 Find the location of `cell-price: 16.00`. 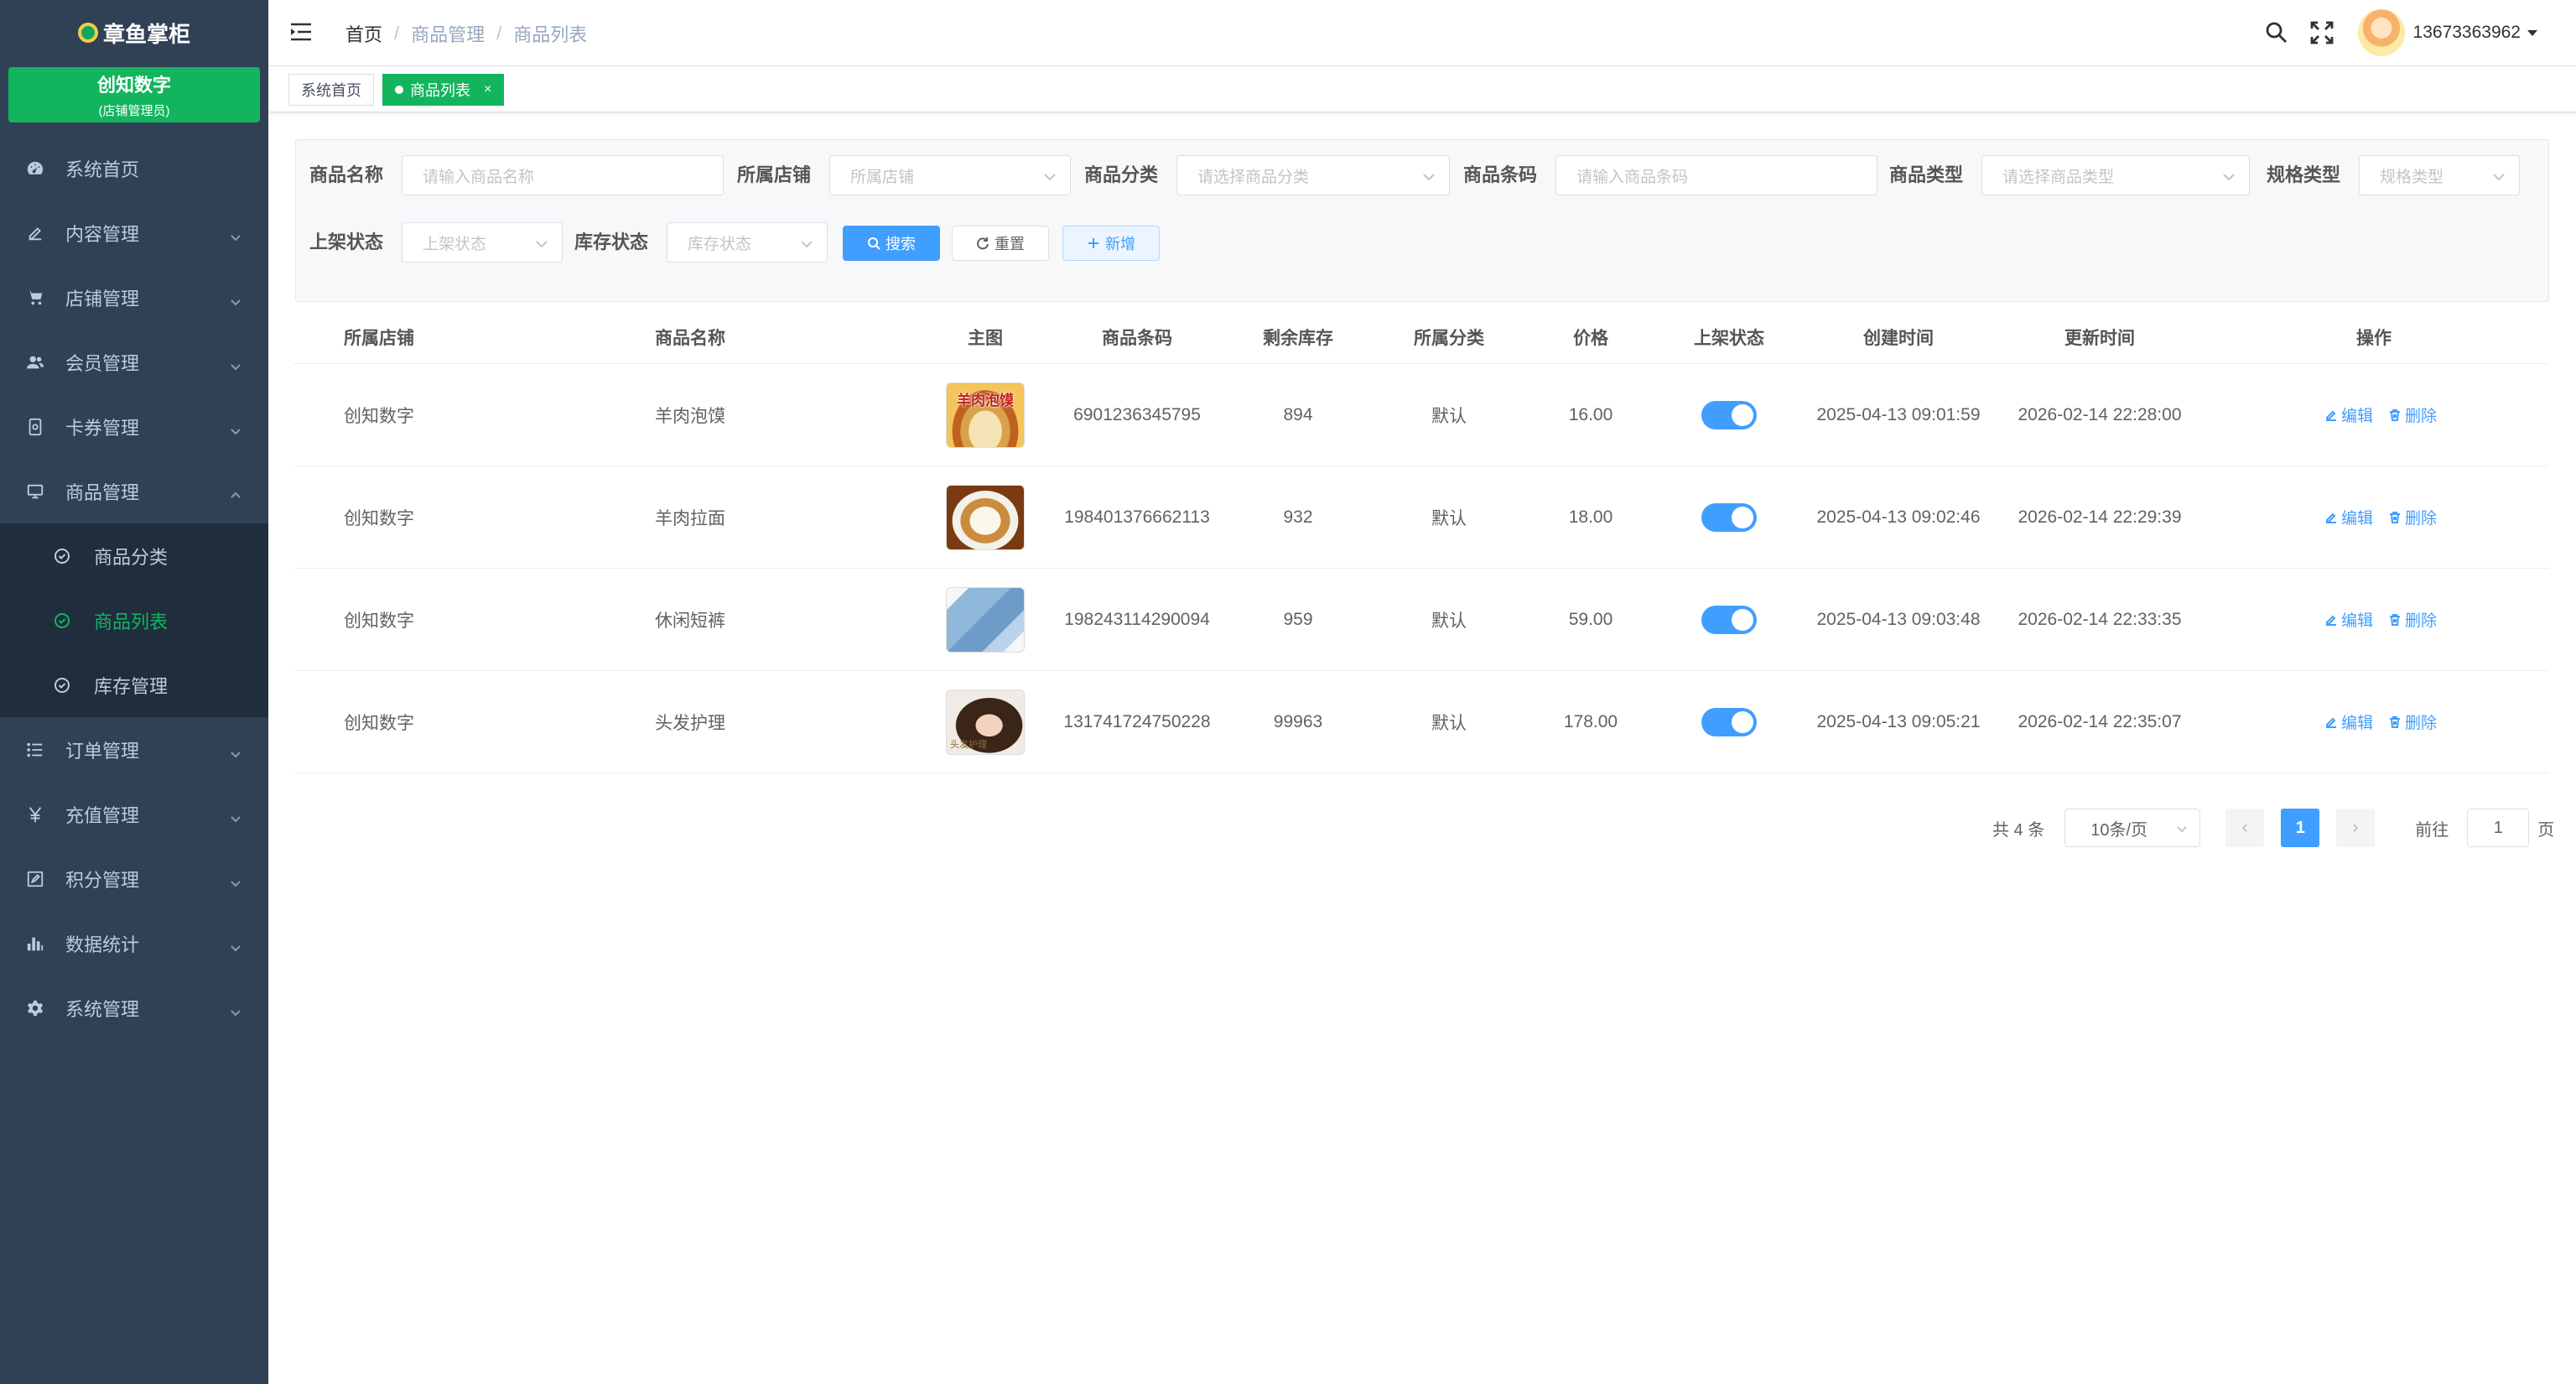

cell-price: 16.00 is located at coordinates (1590, 414).